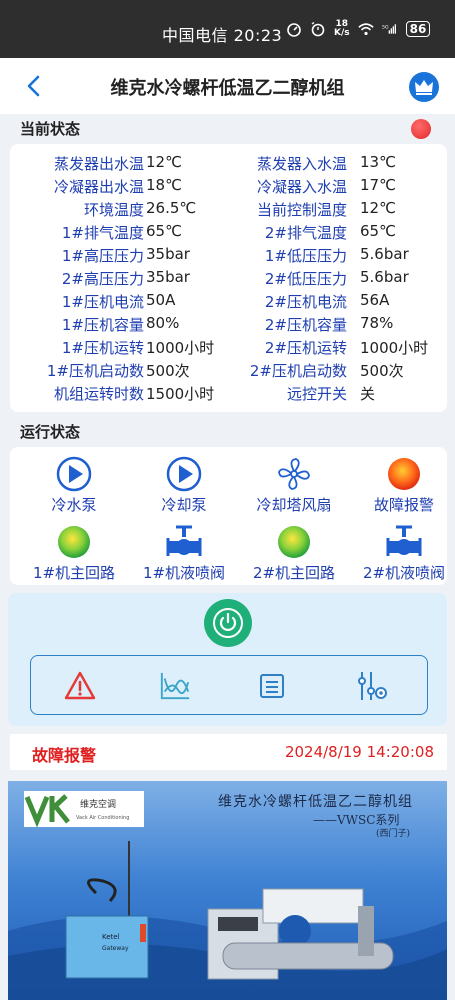 The image size is (455, 1000). What do you see at coordinates (84, 809) in the screenshot?
I see `brand-logo: 维克空调 Vack Air Conditioning` at bounding box center [84, 809].